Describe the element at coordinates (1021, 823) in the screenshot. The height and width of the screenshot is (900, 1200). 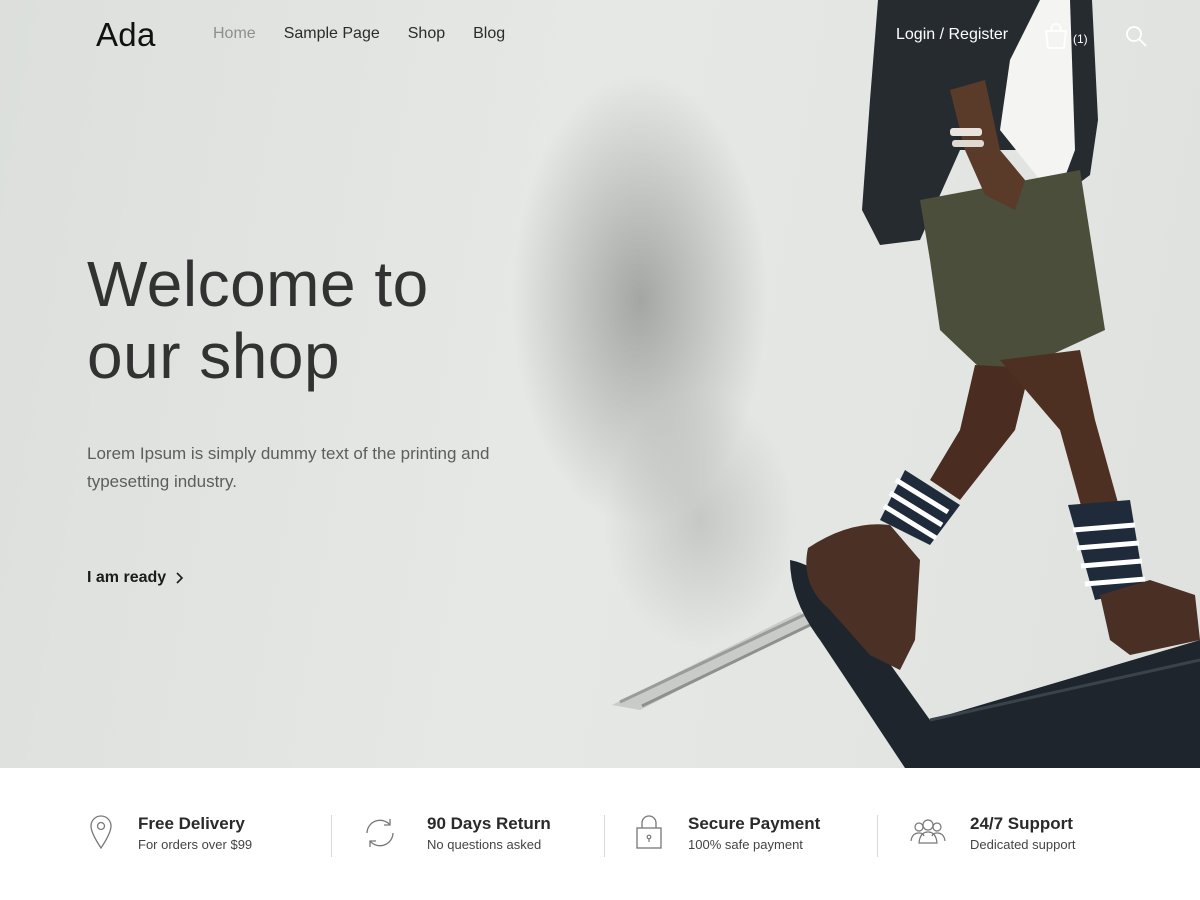
I see `feature-title: 24/7 Support` at that location.